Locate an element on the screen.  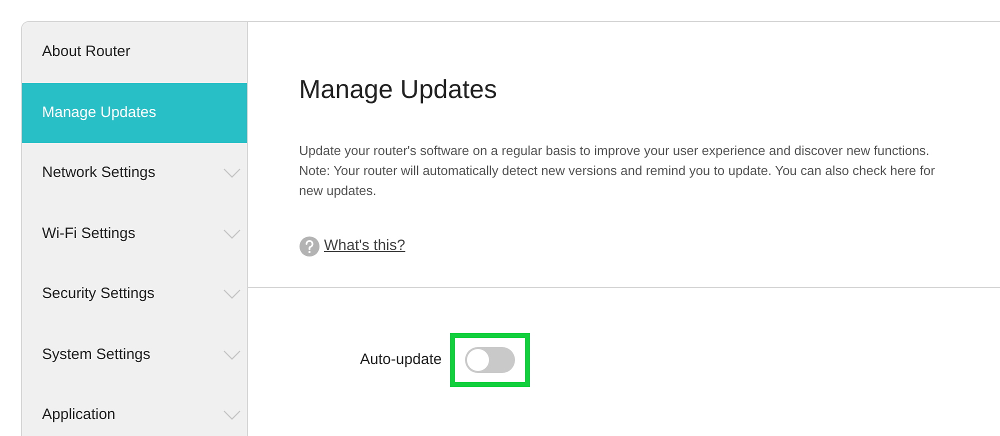
sidebar-item: Security Settings is located at coordinates (134, 294).